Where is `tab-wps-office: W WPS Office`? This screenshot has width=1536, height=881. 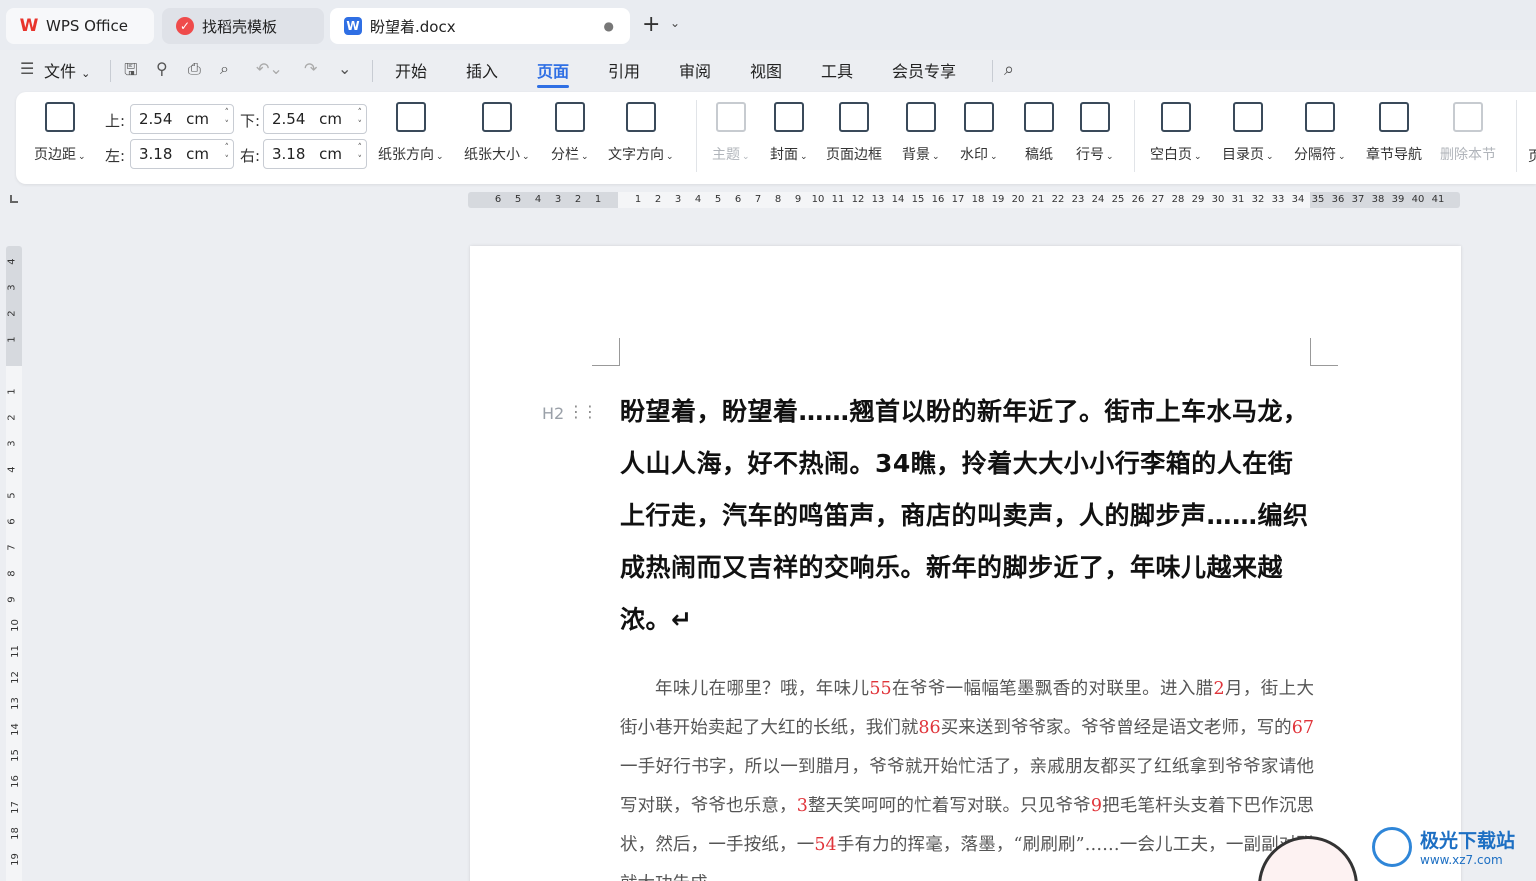 tab-wps-office: W WPS Office is located at coordinates (80, 26).